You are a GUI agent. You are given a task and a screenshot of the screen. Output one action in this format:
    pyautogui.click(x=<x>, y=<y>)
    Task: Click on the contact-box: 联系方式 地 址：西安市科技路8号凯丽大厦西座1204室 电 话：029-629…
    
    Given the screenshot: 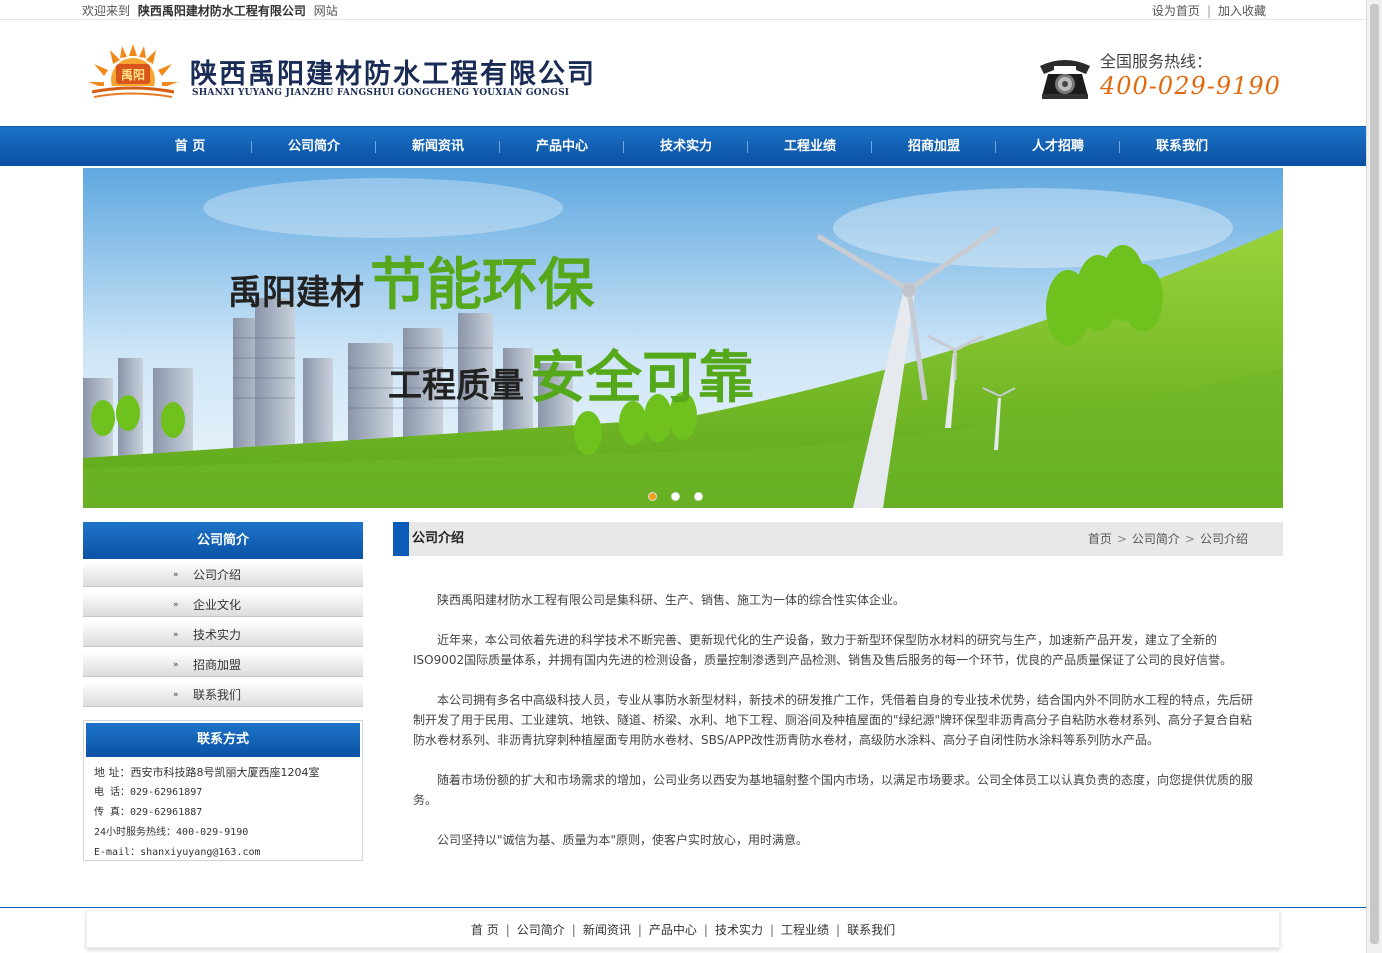 What is the action you would take?
    pyautogui.click(x=223, y=790)
    